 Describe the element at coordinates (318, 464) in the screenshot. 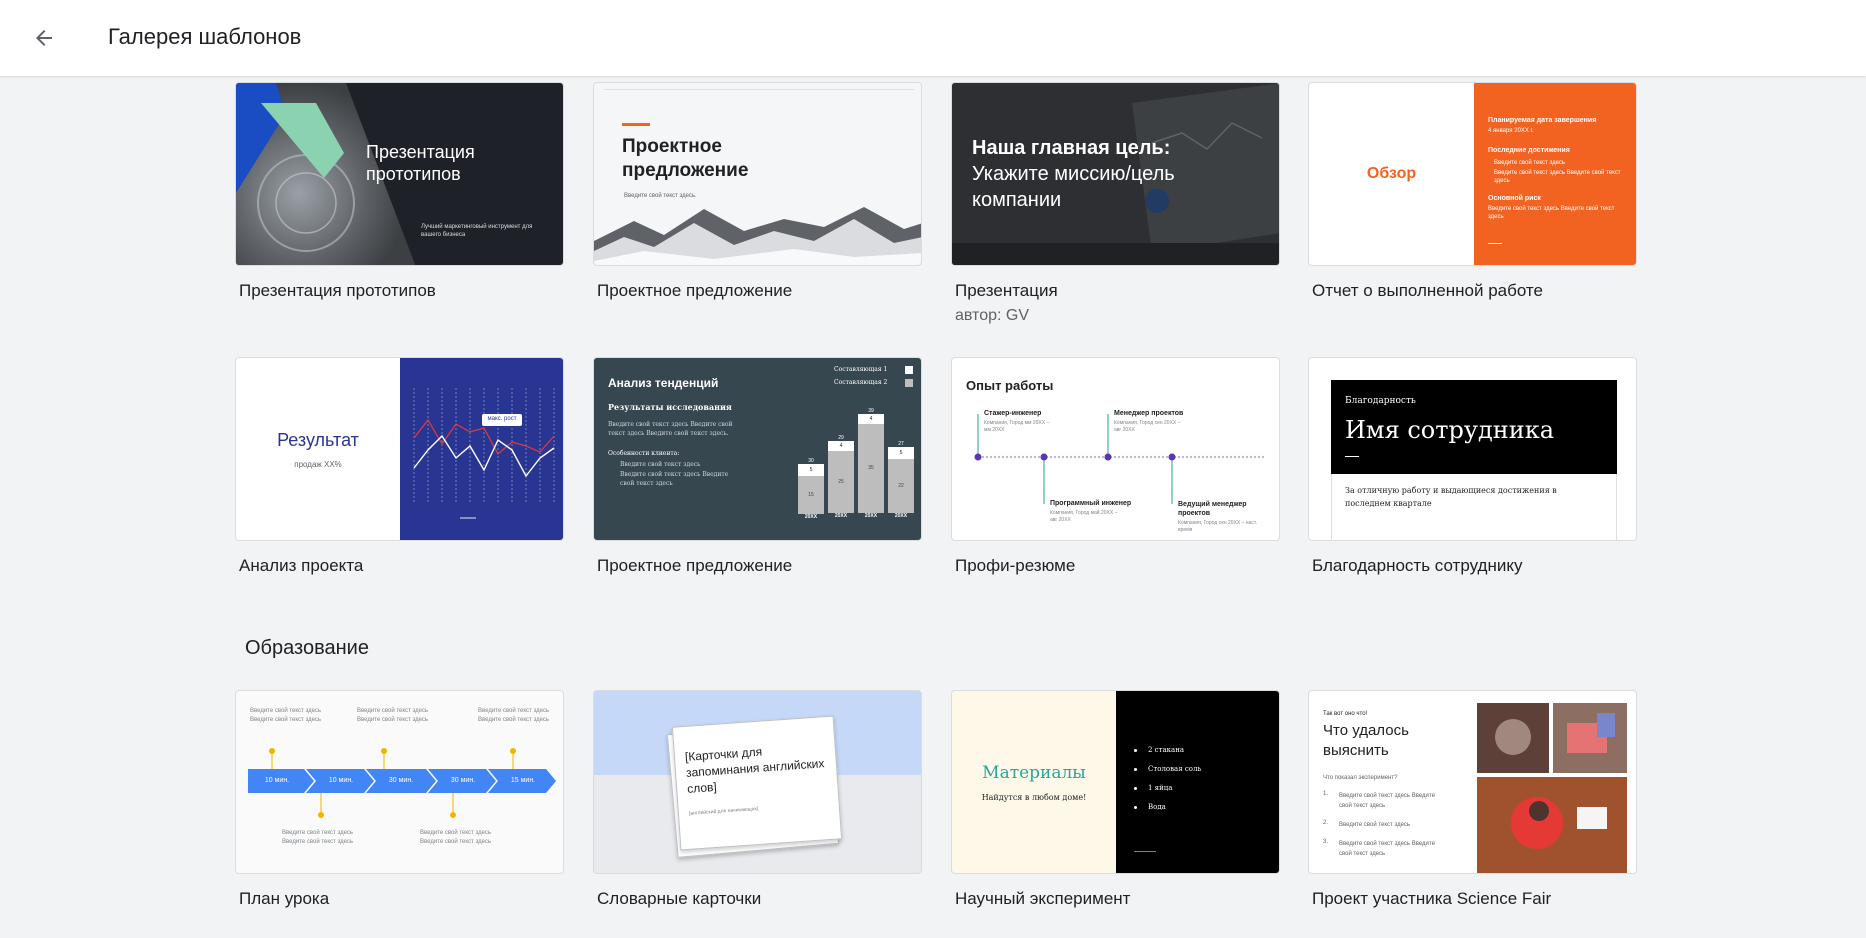

I see `thumb-subtext: продаж XX%` at that location.